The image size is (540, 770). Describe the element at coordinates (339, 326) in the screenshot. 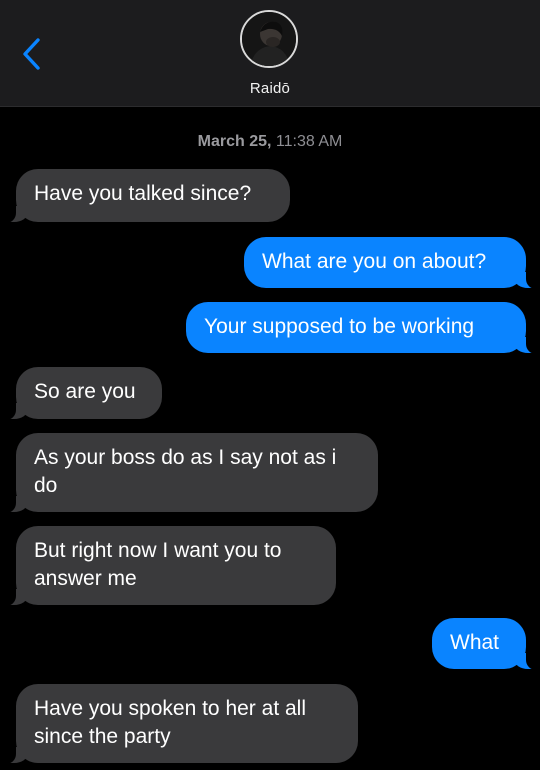

I see `message-text: Your supposed to be working` at that location.